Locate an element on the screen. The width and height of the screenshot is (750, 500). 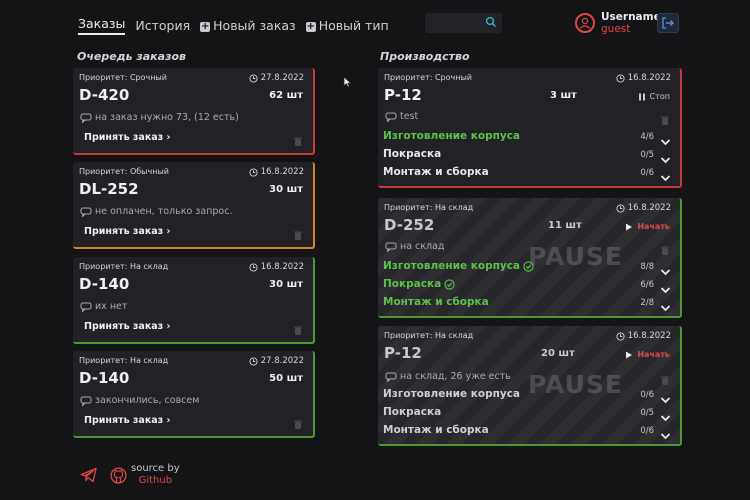
queue-title: Очередь заказов is located at coordinates (131, 56).